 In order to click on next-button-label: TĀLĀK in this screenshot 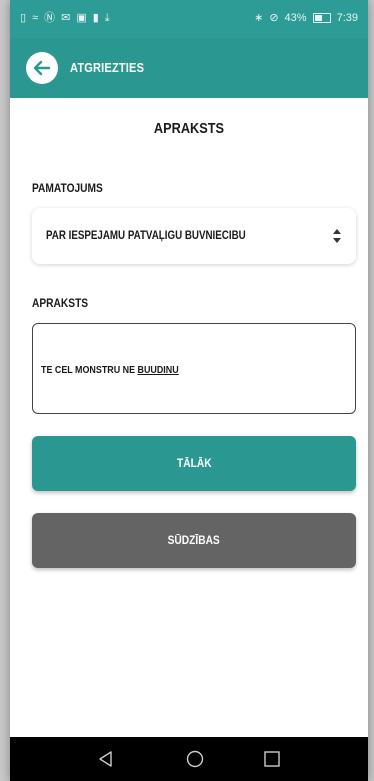, I will do `click(194, 463)`.